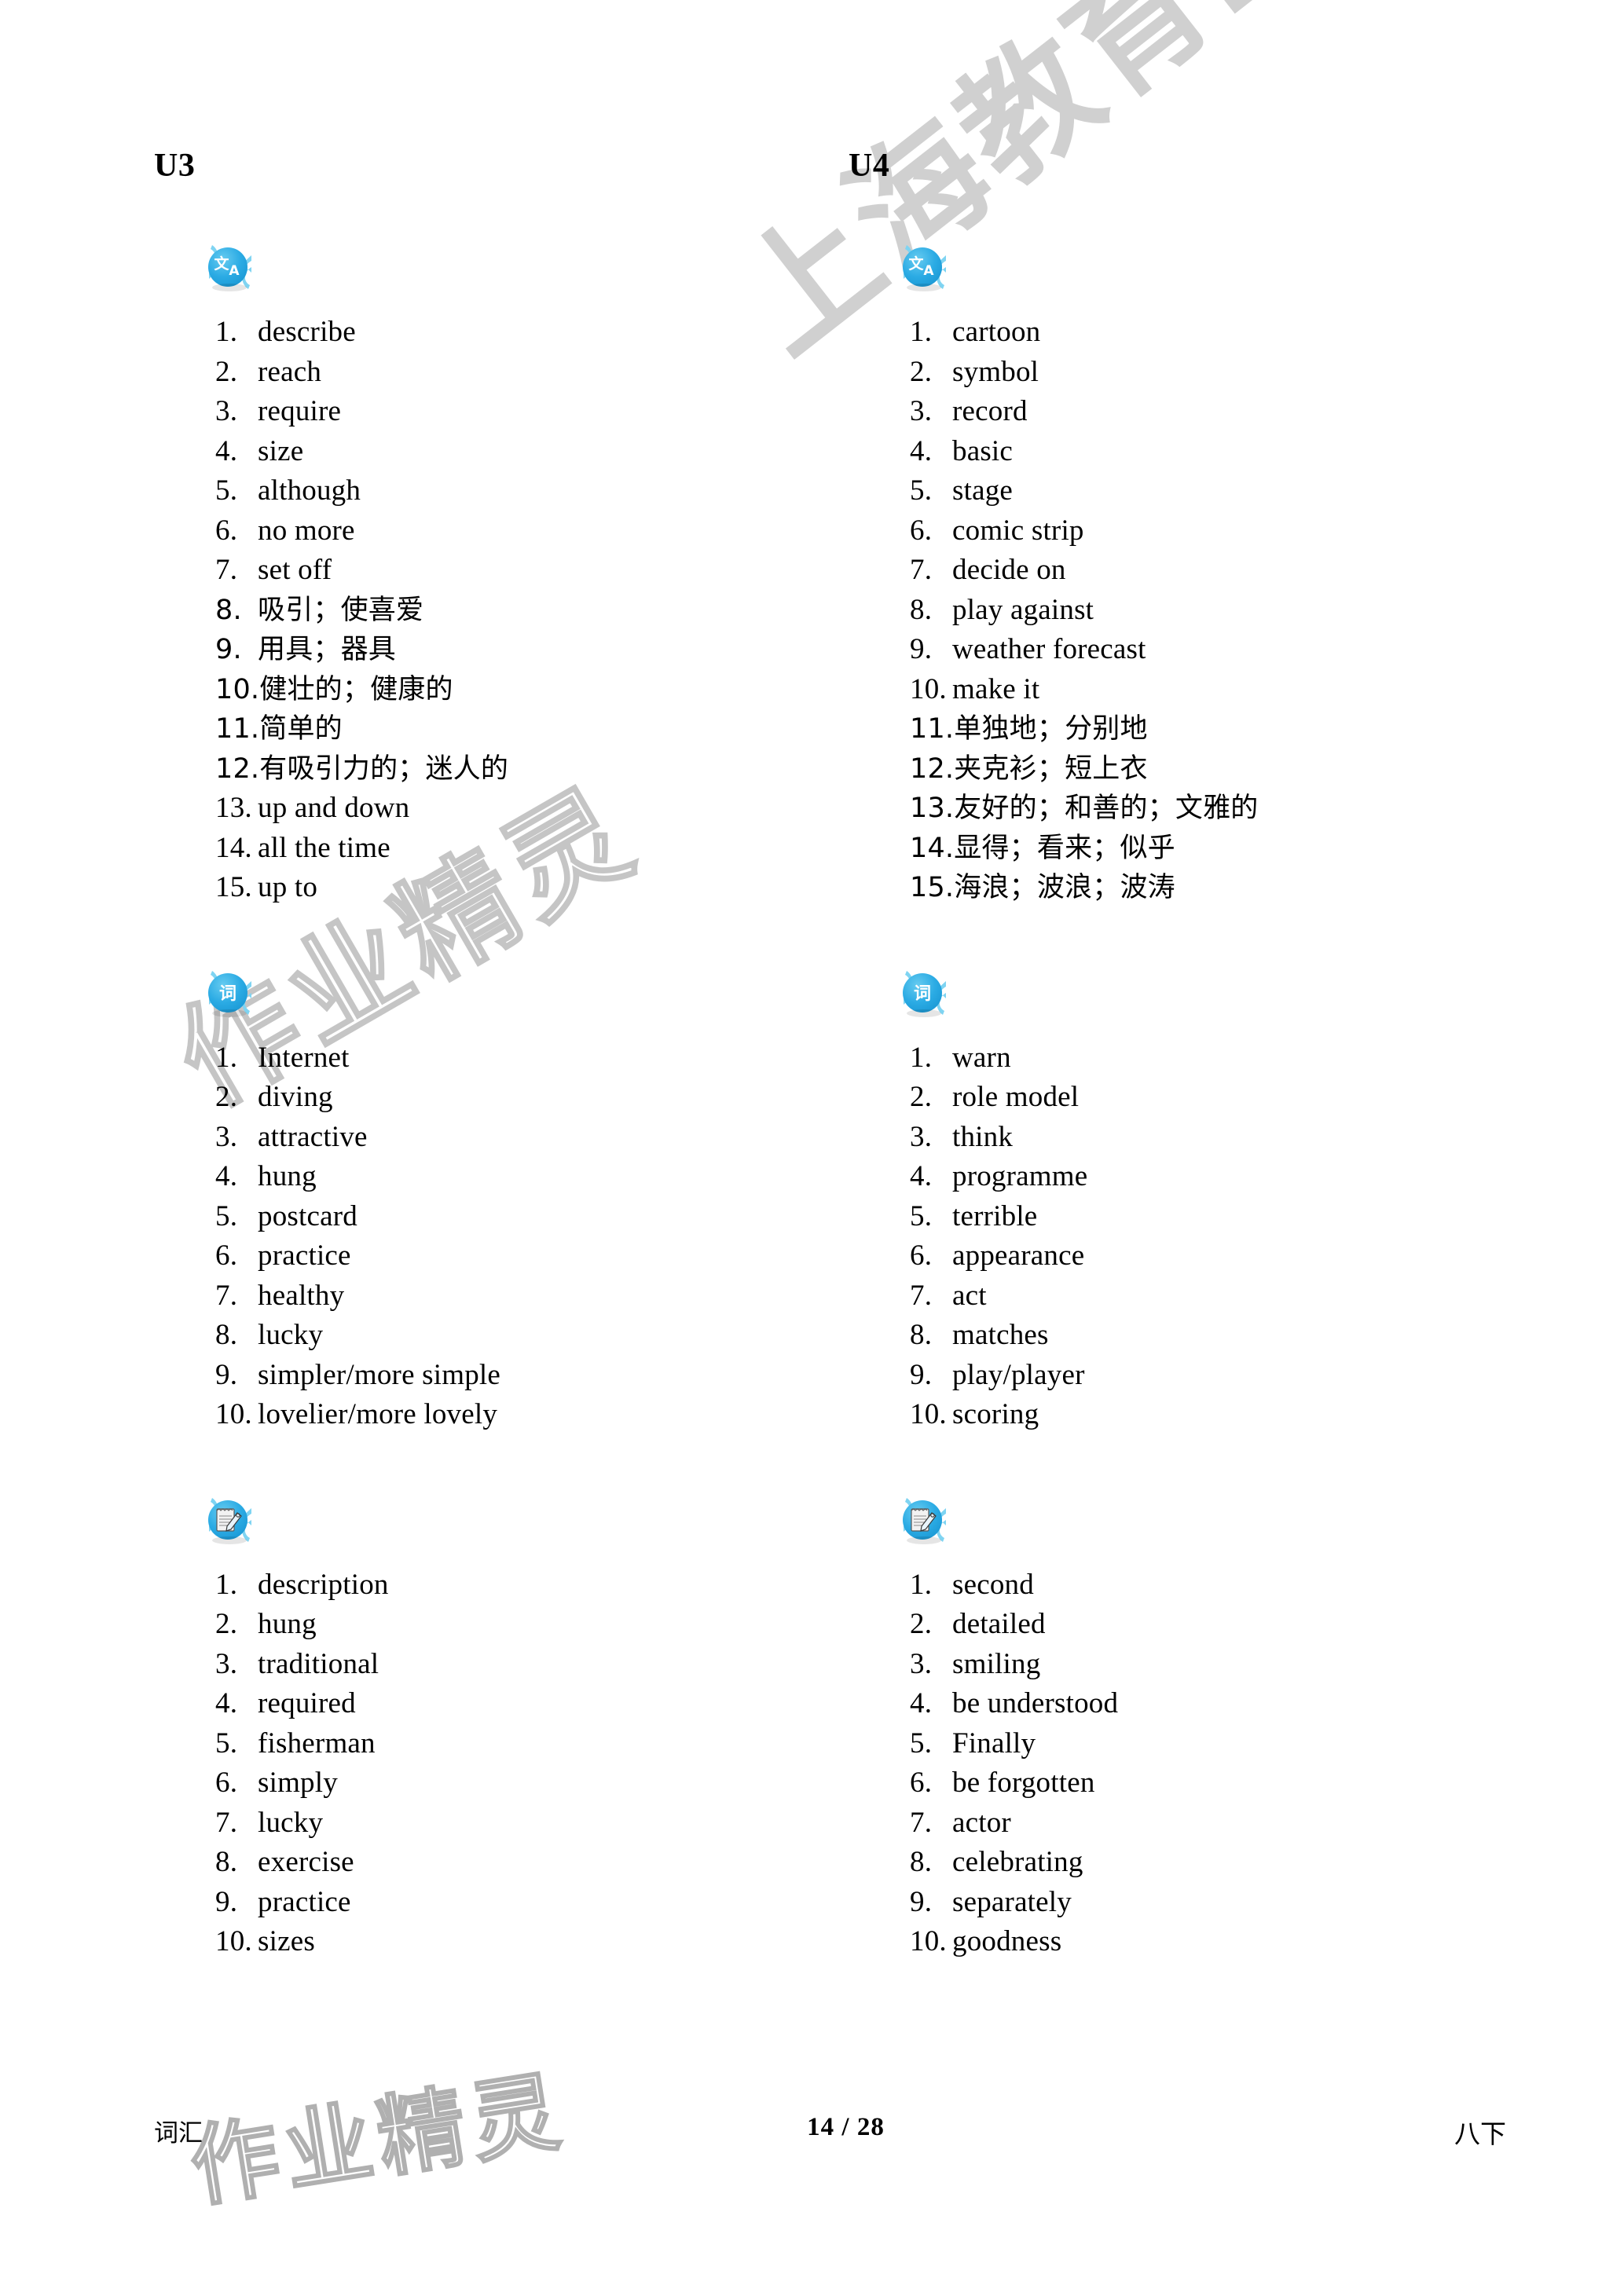  What do you see at coordinates (511, 1863) in the screenshot?
I see `list-item: 8. exercise` at bounding box center [511, 1863].